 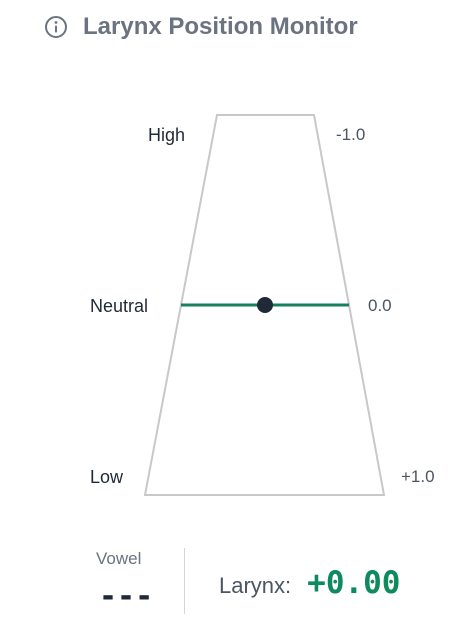 I want to click on position-indicator-dot, so click(x=265, y=305).